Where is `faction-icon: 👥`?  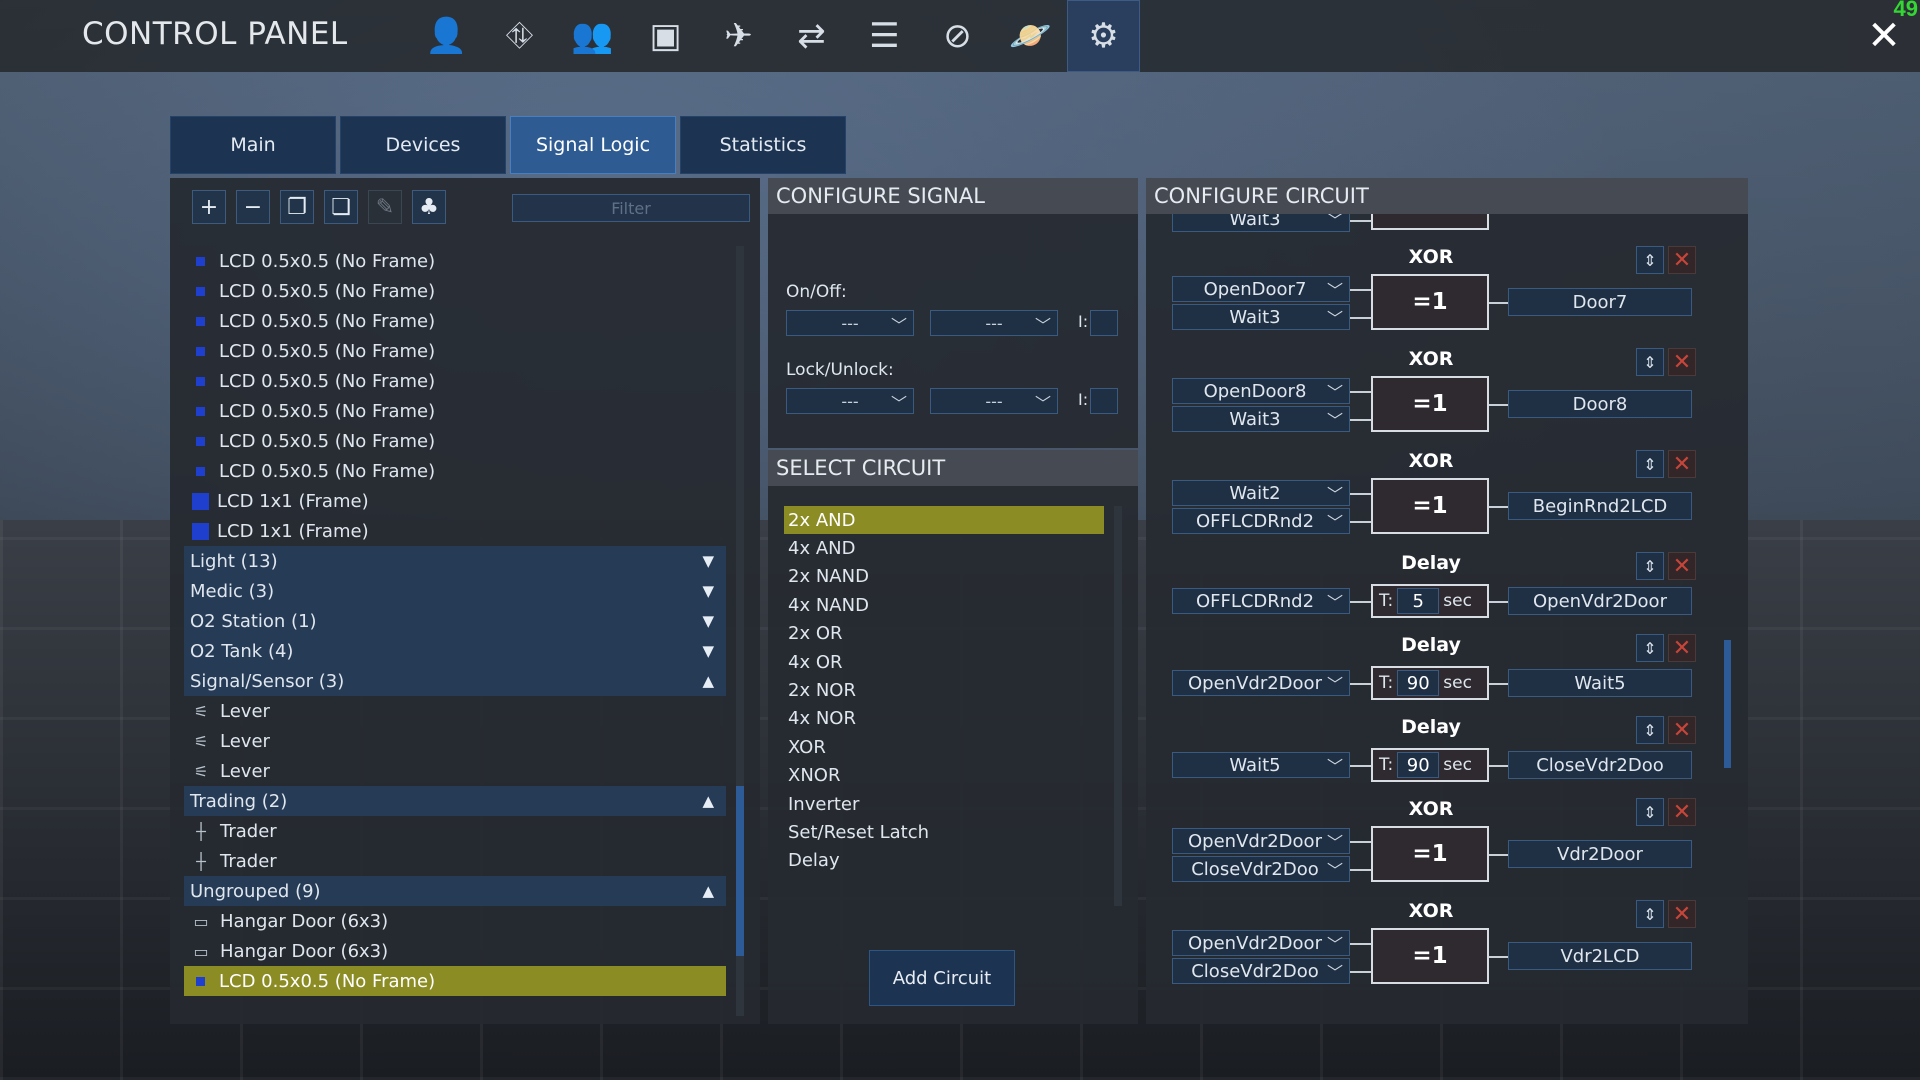 faction-icon: 👥 is located at coordinates (592, 36).